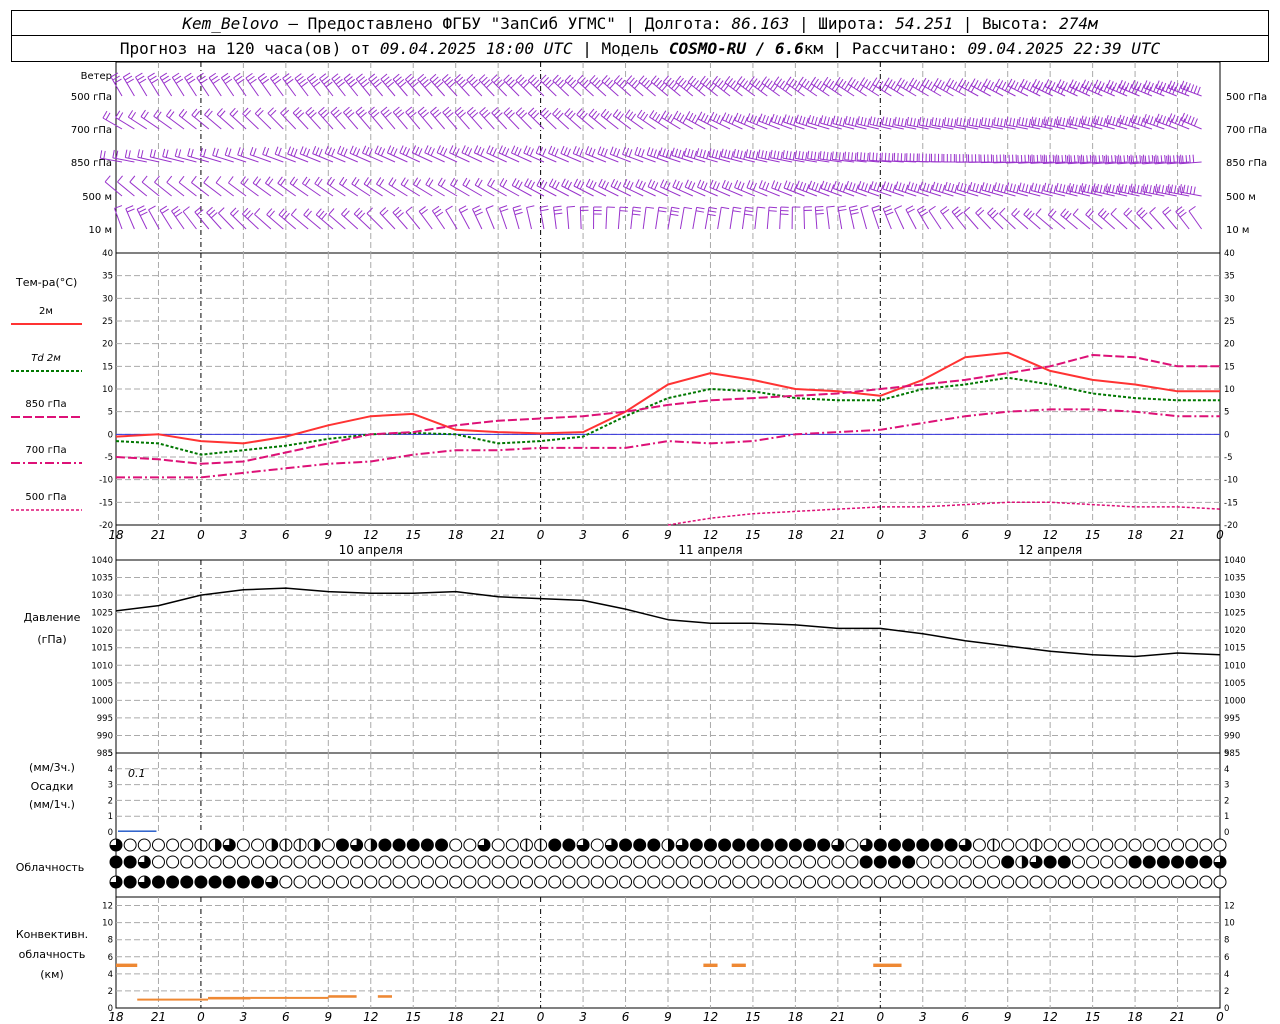 The image size is (1280, 1024). I want to click on hour-label-bottom: 12, so click(370, 1017).